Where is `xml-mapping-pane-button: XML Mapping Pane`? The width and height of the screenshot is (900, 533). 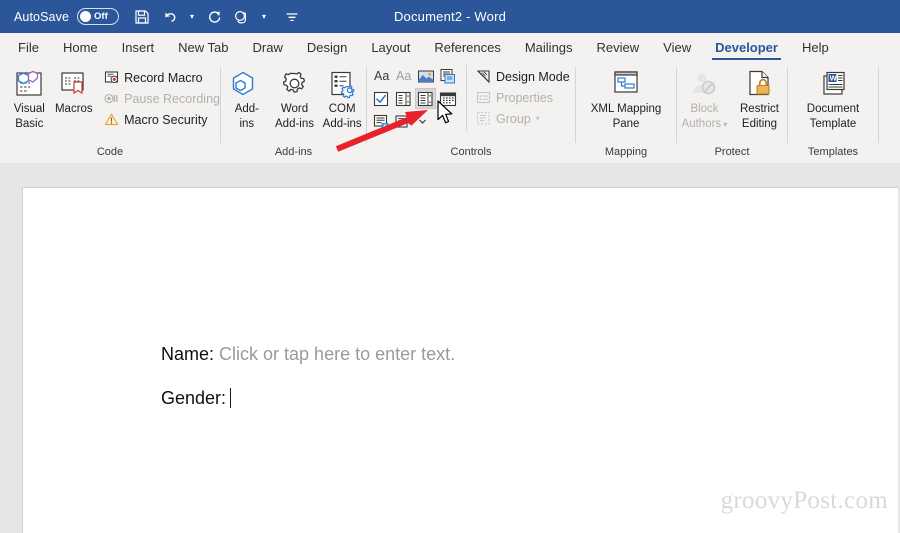
xml-mapping-pane-button: XML Mapping Pane is located at coordinates (626, 97).